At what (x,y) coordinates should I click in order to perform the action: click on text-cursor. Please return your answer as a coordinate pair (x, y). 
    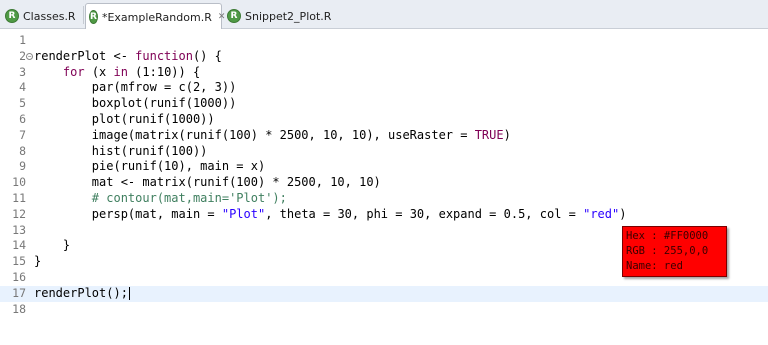
    Looking at the image, I should click on (129, 293).